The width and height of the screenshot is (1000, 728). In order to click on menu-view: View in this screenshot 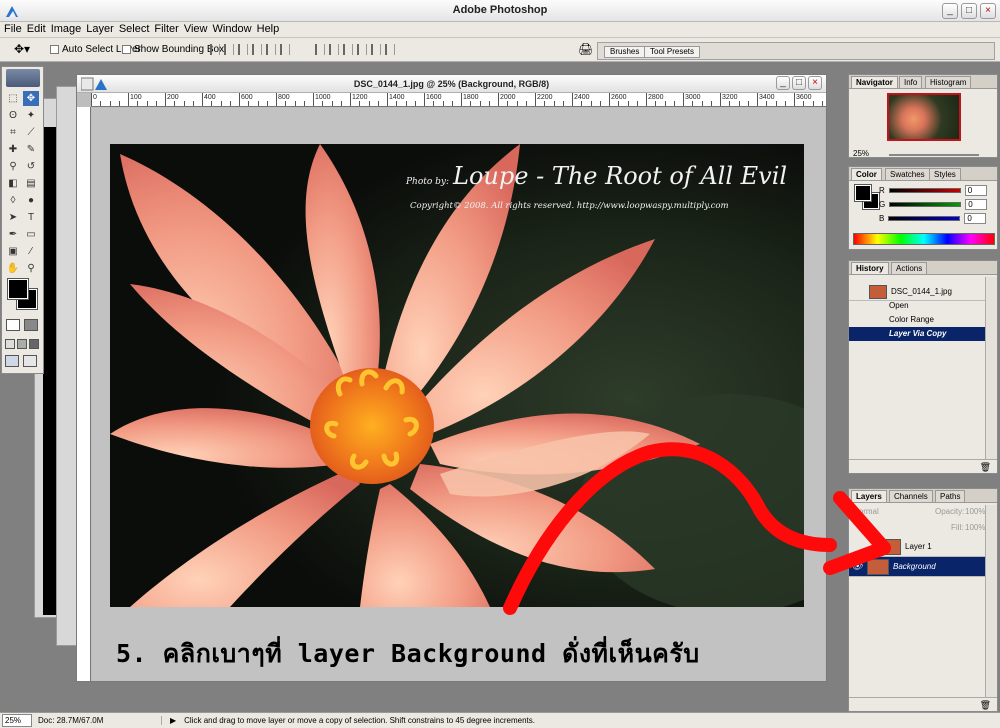, I will do `click(198, 29)`.